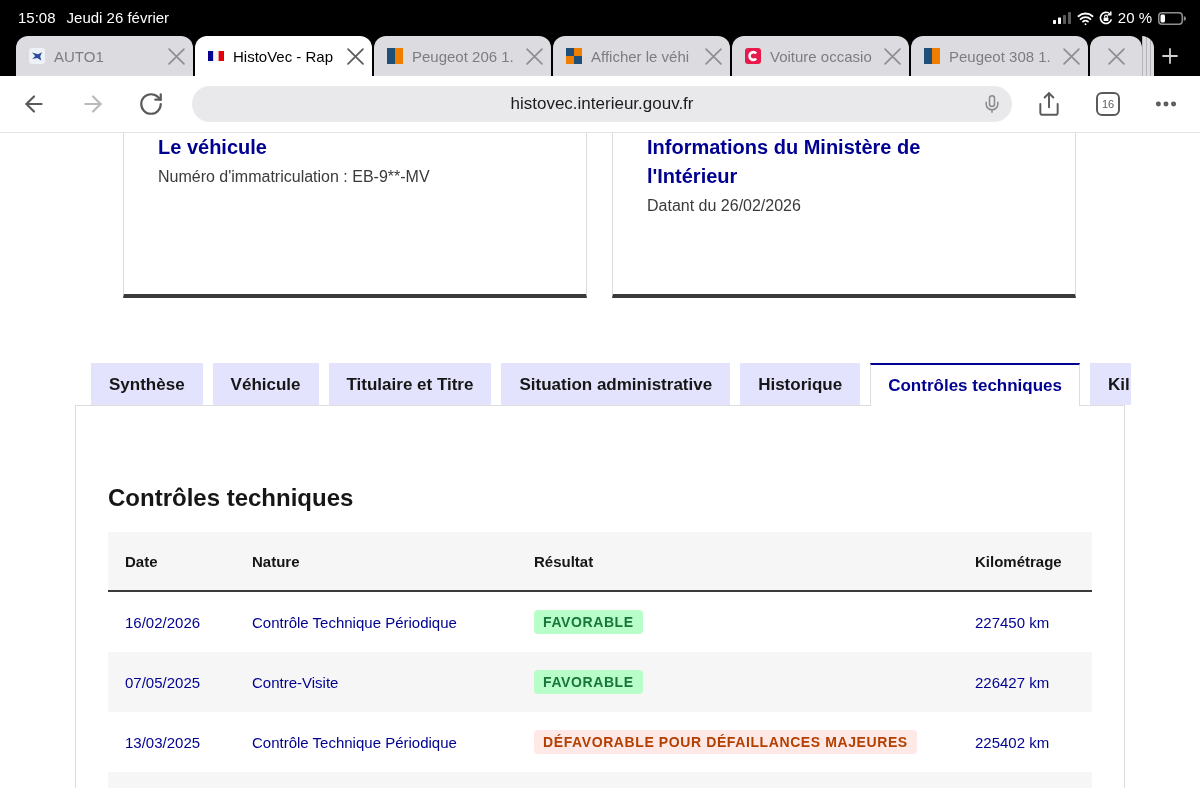 The height and width of the screenshot is (788, 1200). I want to click on battery-icon, so click(1172, 18).